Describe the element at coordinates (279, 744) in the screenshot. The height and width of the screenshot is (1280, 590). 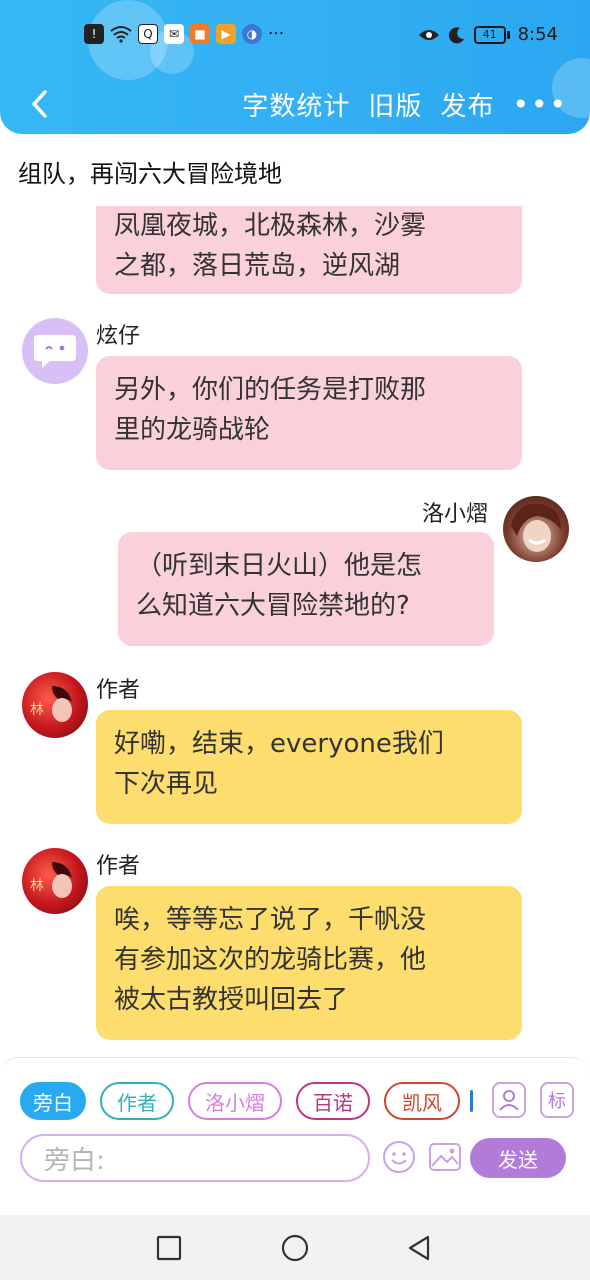
I see `message-line: 好嘞，结束，everyone我们` at that location.